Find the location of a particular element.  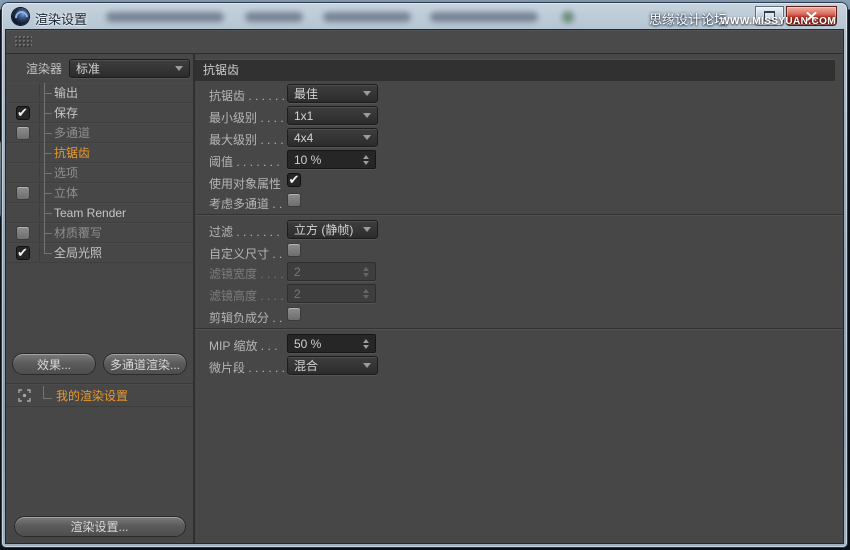

consider-multi-pass-checkbox is located at coordinates (294, 200).